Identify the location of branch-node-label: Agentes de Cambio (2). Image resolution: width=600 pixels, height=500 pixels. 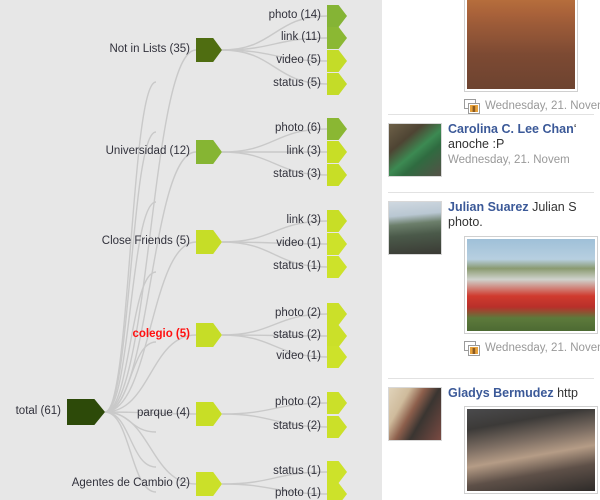
(131, 483).